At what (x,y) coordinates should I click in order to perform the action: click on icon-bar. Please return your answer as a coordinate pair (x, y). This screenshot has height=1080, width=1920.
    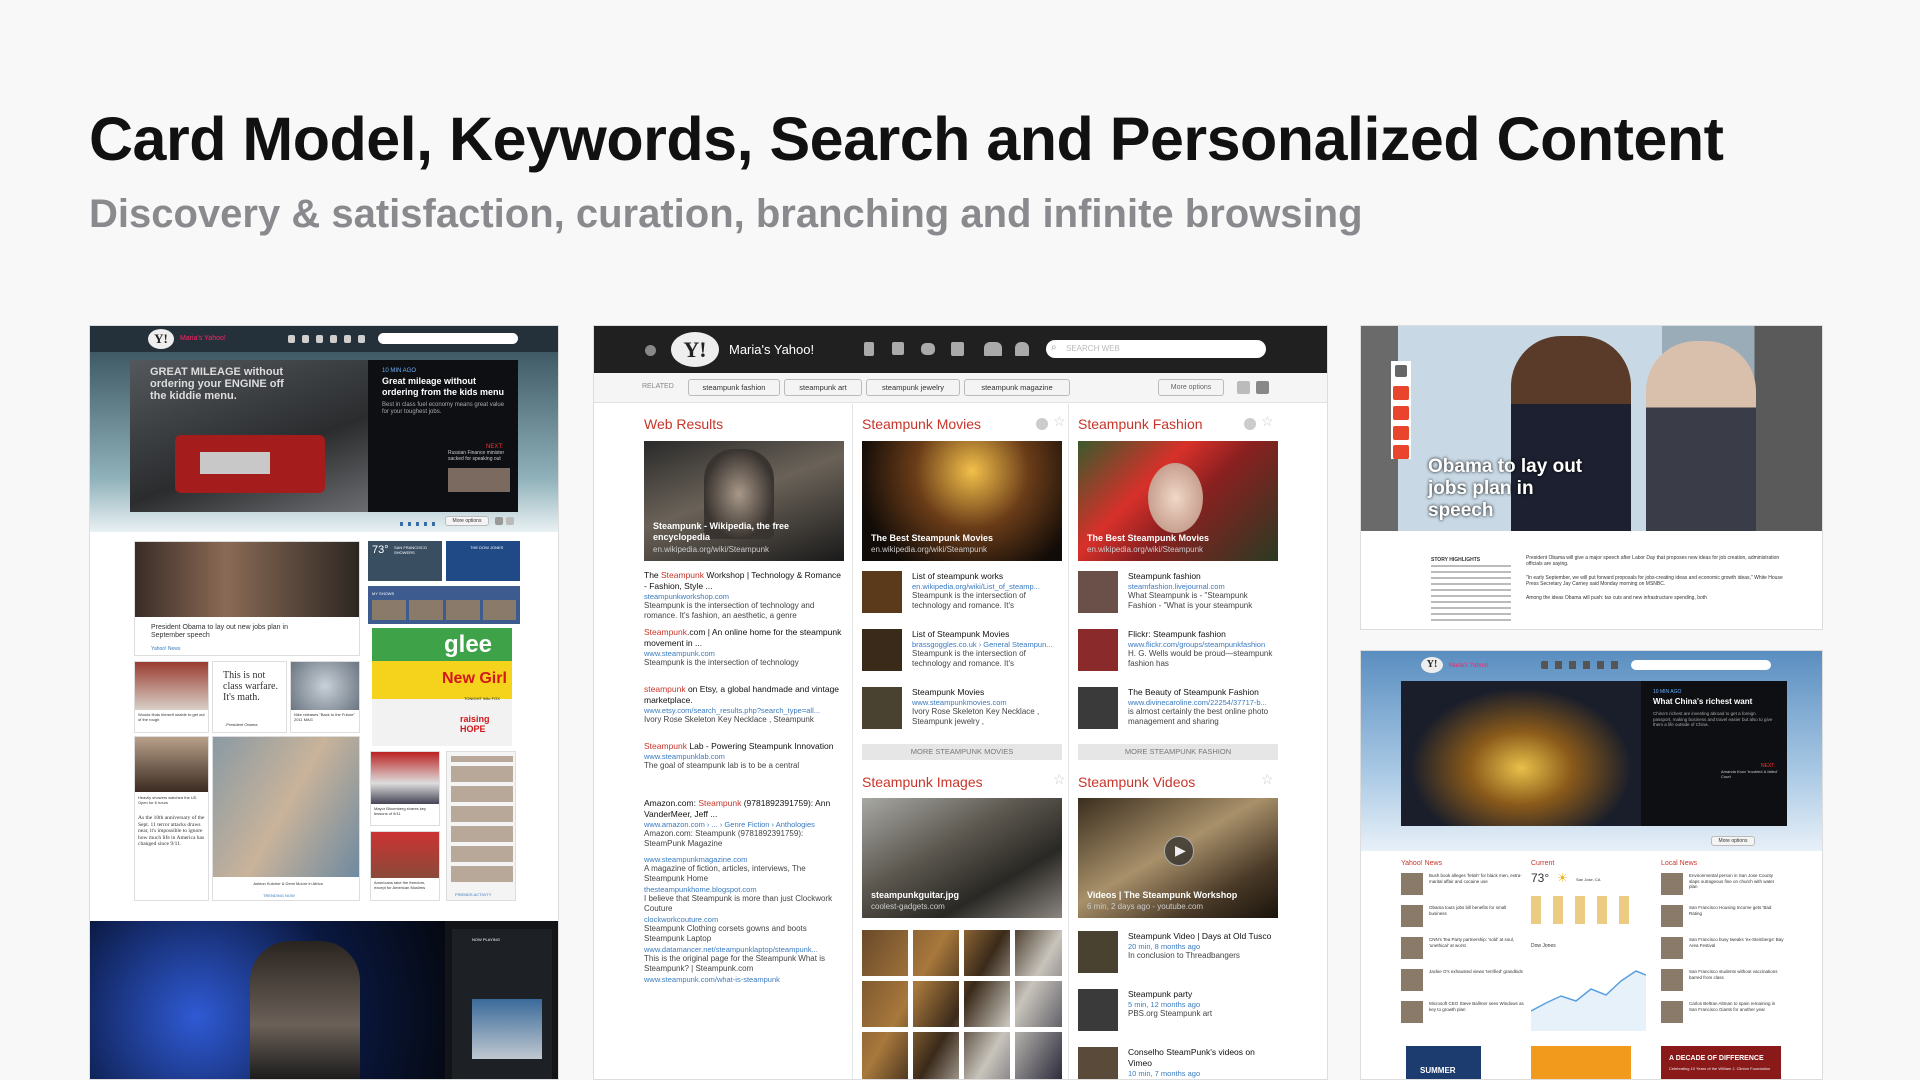
    Looking at the image, I should click on (1581, 665).